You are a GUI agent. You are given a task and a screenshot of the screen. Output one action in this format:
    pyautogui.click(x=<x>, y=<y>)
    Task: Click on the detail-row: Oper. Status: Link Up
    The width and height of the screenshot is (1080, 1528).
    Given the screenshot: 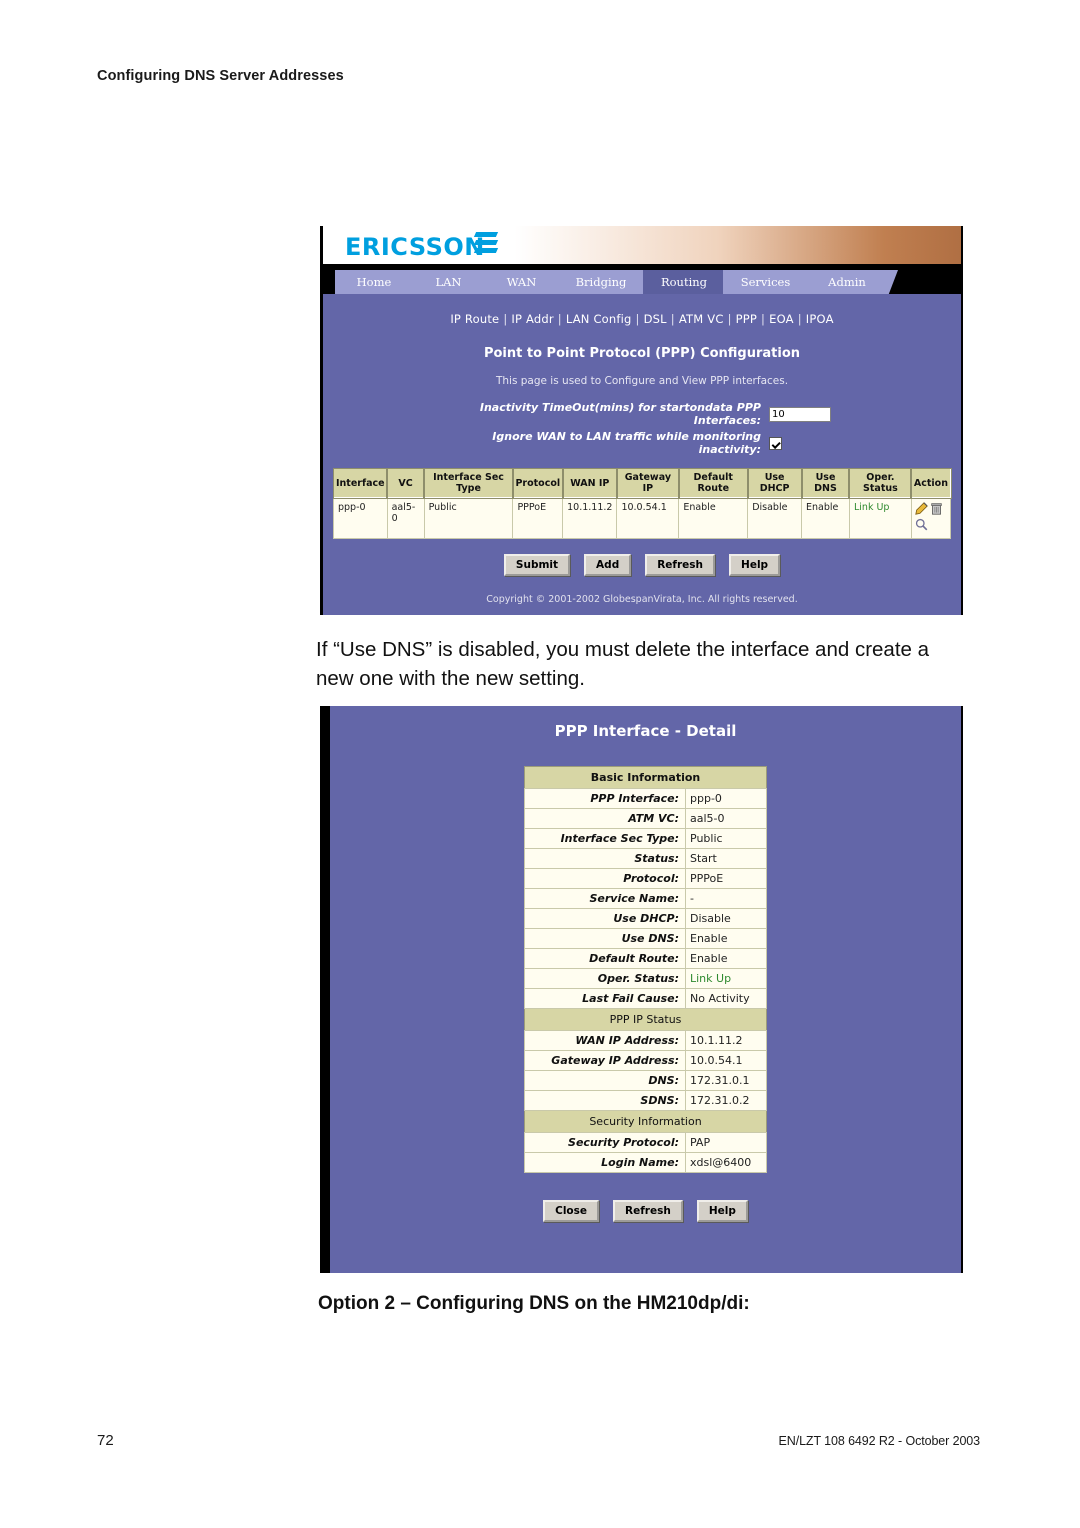 What is the action you would take?
    pyautogui.click(x=645, y=978)
    